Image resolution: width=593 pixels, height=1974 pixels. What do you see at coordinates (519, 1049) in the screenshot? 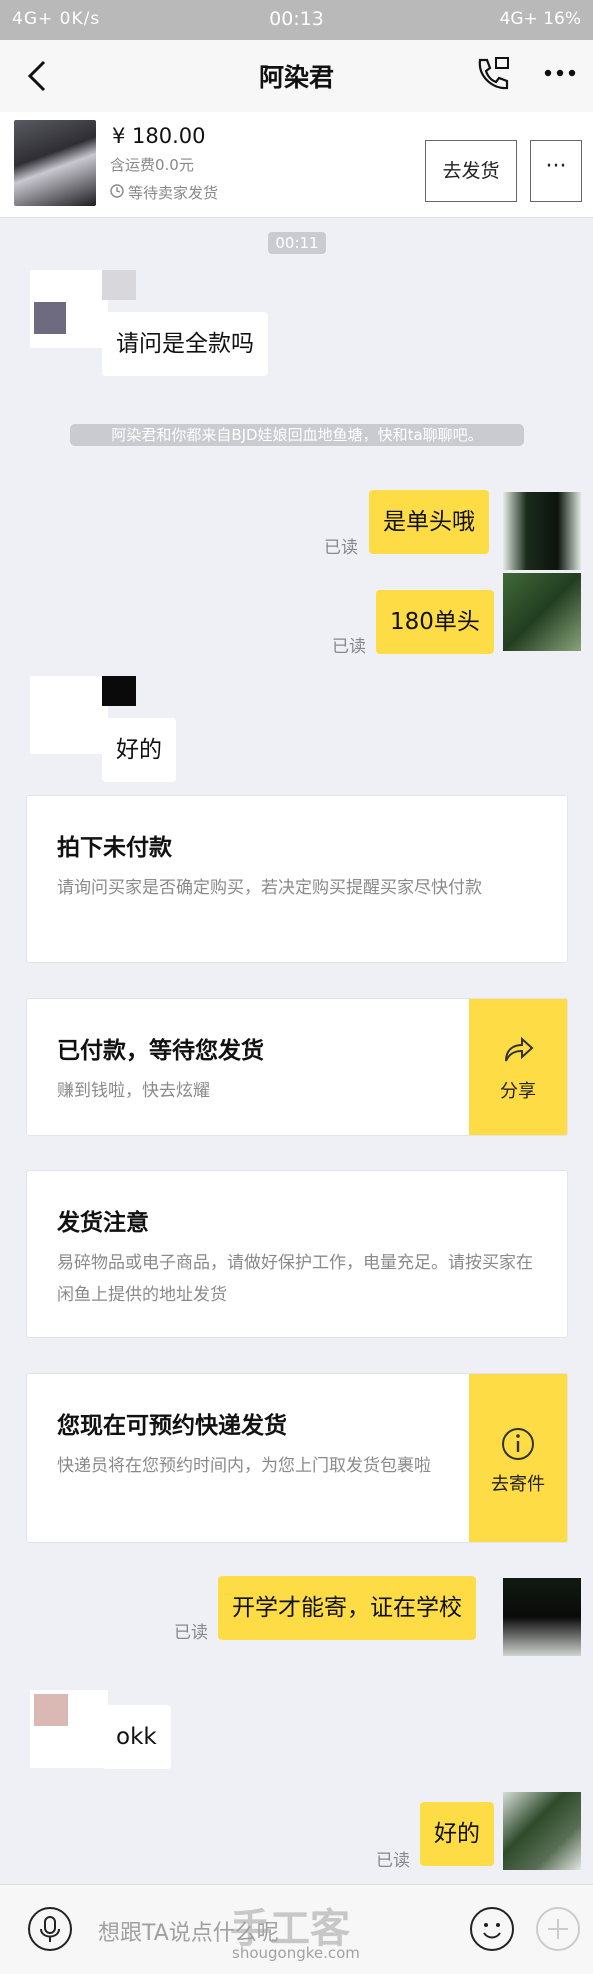
I see `share-icon` at bounding box center [519, 1049].